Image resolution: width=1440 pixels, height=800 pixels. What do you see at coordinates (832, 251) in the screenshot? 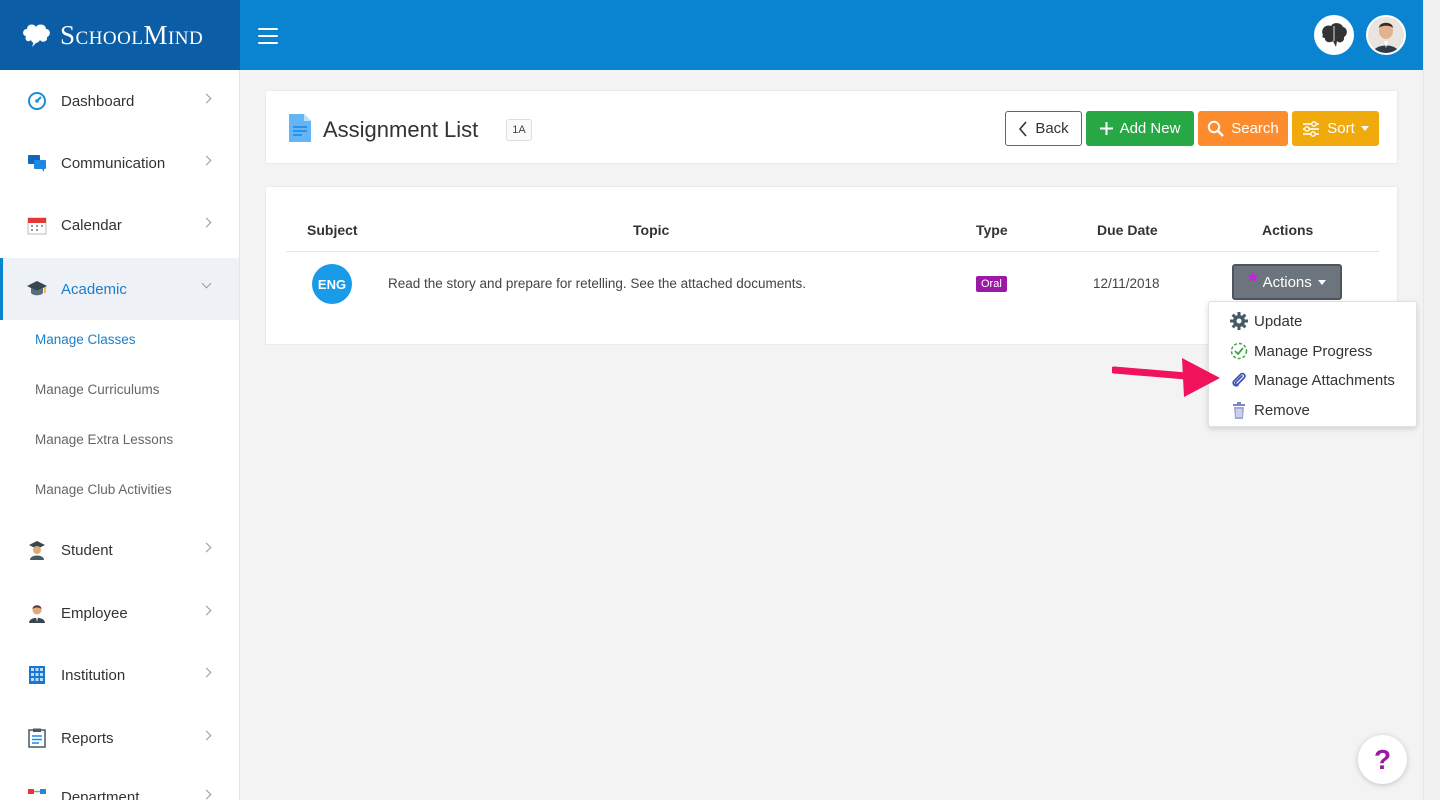
I see `header-divider` at bounding box center [832, 251].